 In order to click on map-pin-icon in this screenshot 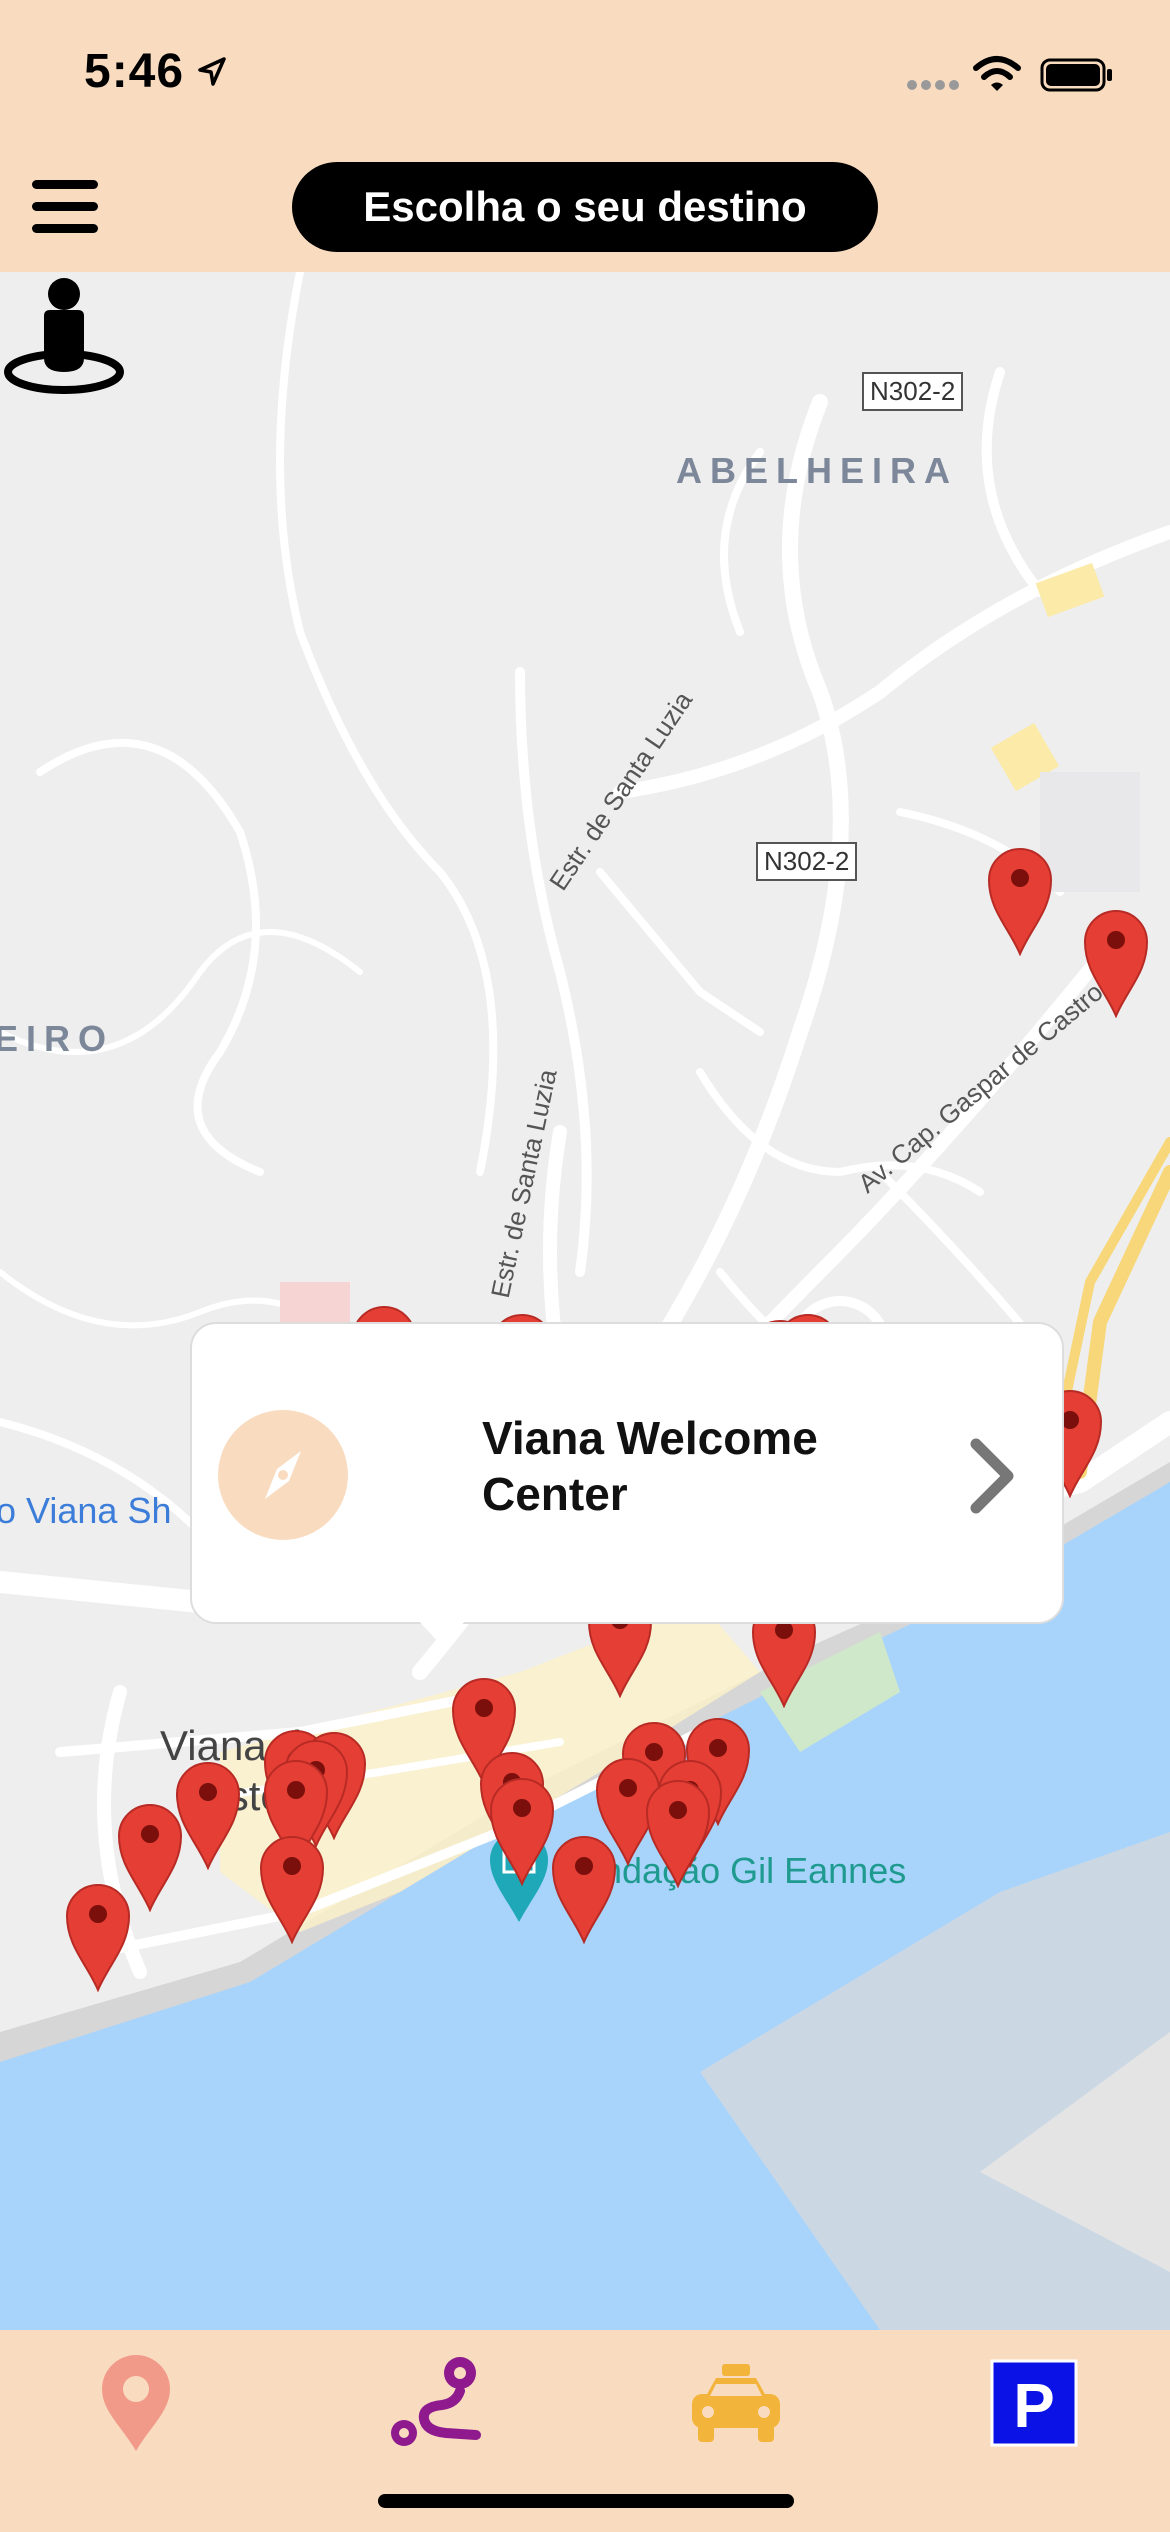, I will do `click(136, 2403)`.